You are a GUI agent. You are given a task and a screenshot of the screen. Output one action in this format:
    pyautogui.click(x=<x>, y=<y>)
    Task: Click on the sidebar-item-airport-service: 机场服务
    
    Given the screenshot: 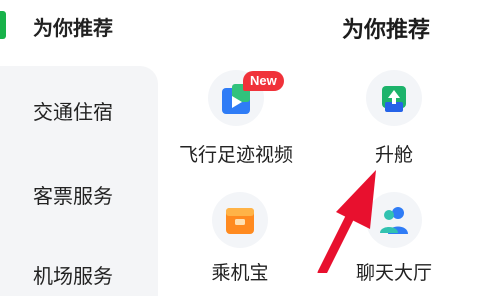 What is the action you would take?
    pyautogui.click(x=79, y=274)
    